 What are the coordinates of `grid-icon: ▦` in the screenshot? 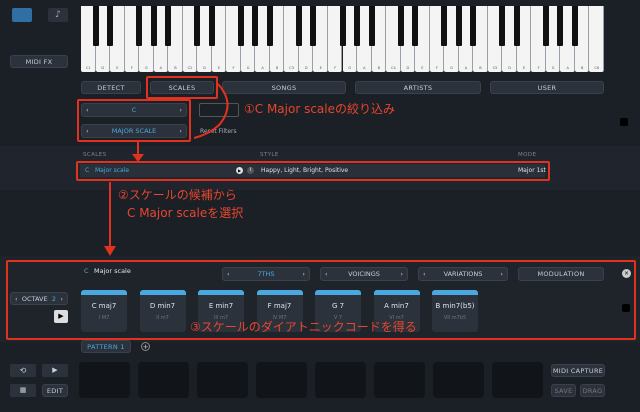 It's located at (23, 390).